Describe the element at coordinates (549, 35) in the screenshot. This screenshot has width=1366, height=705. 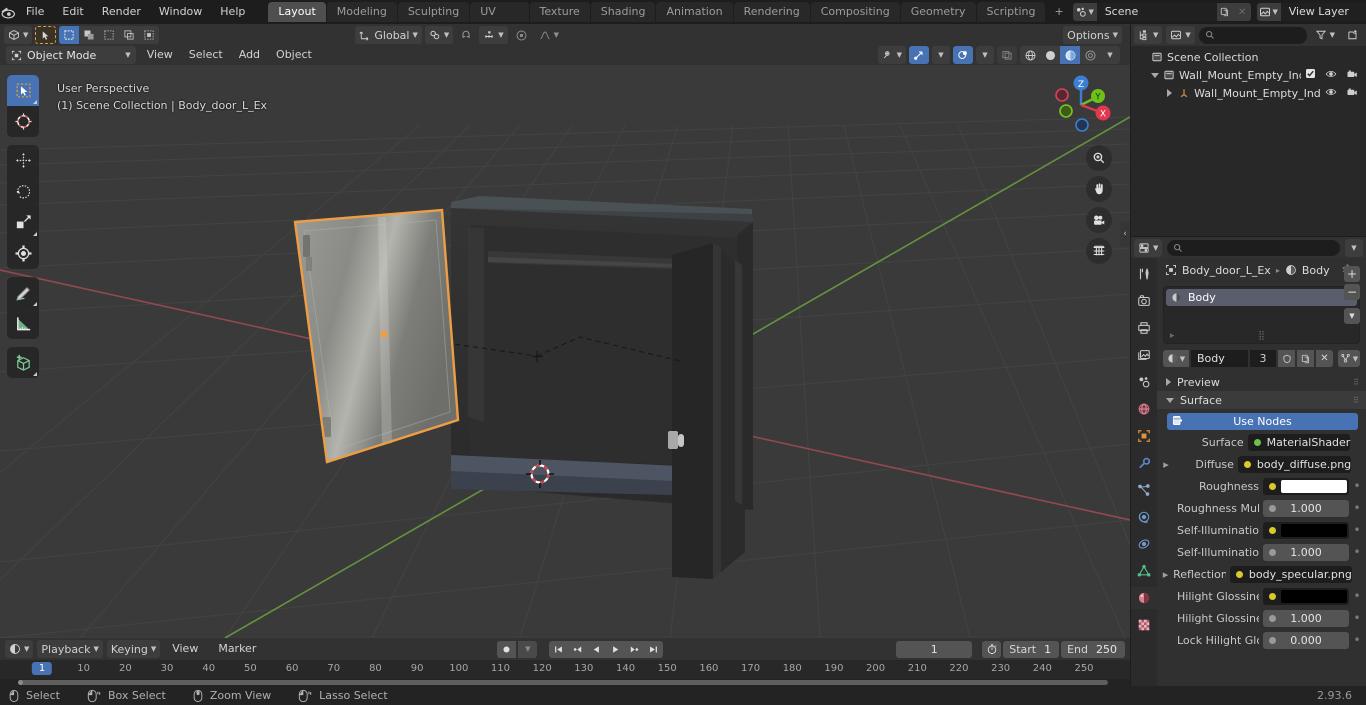
I see `proportional-falloff-dropdown: ▼` at that location.